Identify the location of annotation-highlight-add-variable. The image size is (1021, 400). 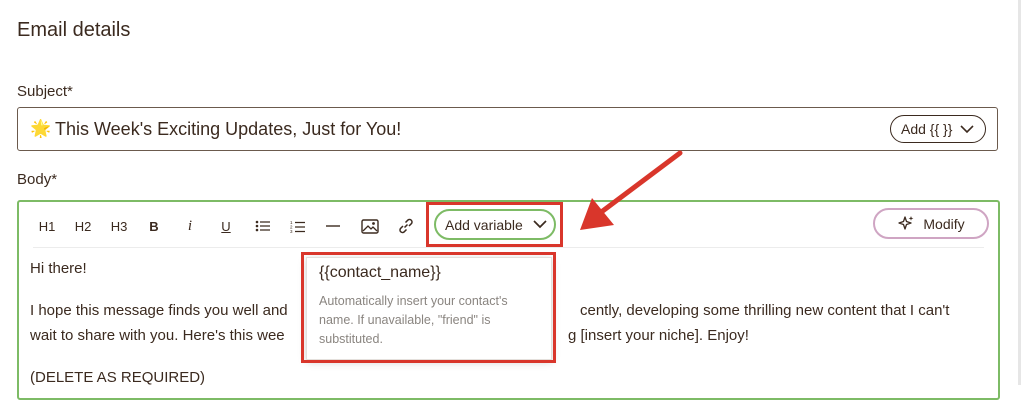
(494, 224).